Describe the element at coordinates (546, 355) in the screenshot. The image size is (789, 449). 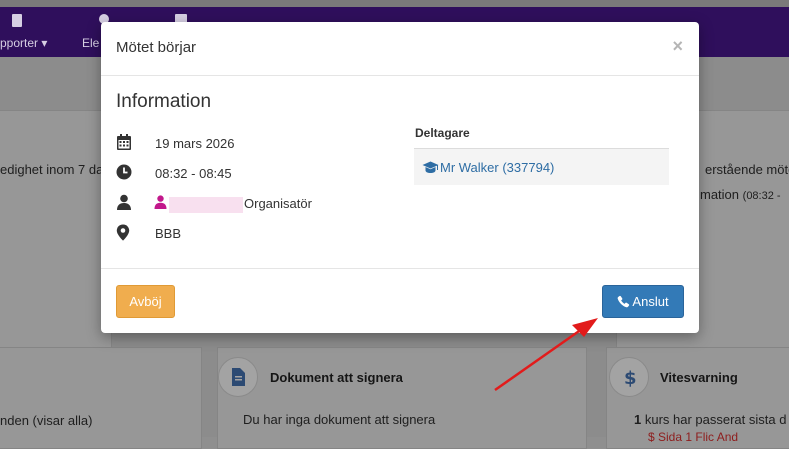
I see `annotation-arrow` at that location.